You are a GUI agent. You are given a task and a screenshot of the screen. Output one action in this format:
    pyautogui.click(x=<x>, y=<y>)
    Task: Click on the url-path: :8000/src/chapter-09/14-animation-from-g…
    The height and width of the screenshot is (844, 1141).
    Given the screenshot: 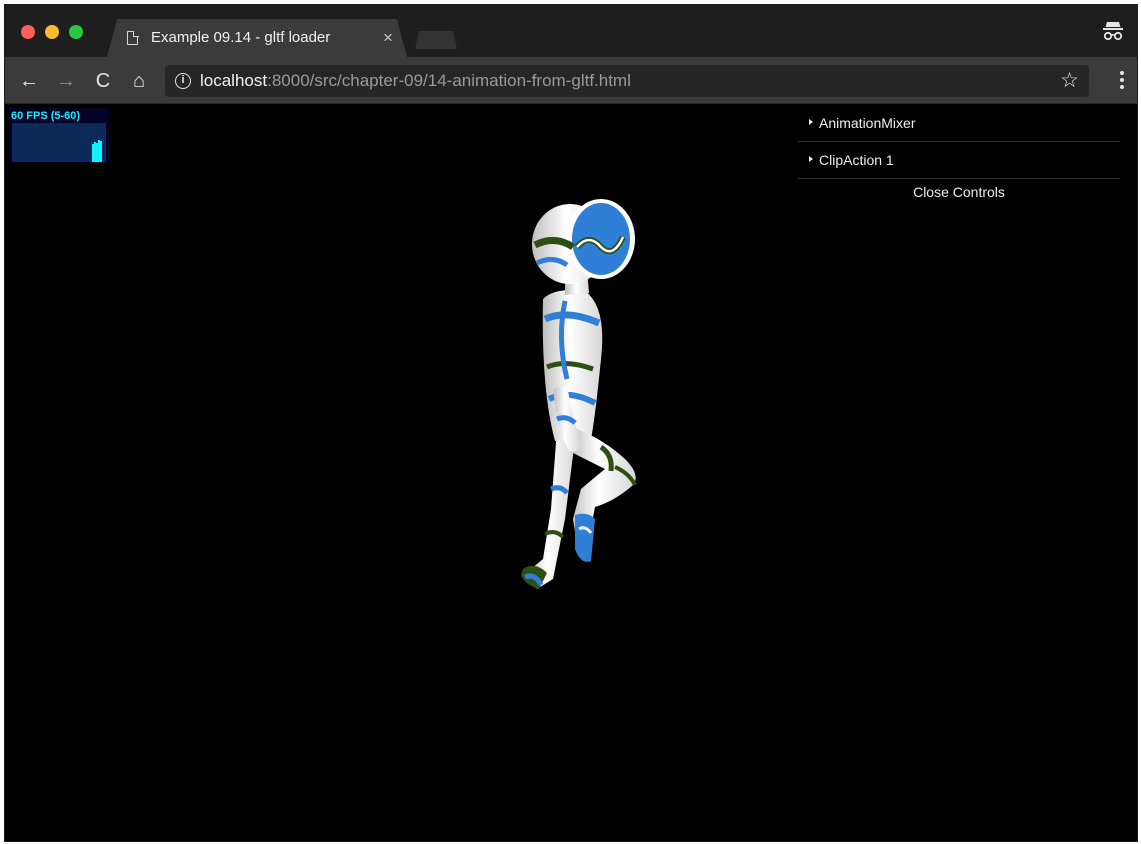 What is the action you would take?
    pyautogui.click(x=449, y=80)
    